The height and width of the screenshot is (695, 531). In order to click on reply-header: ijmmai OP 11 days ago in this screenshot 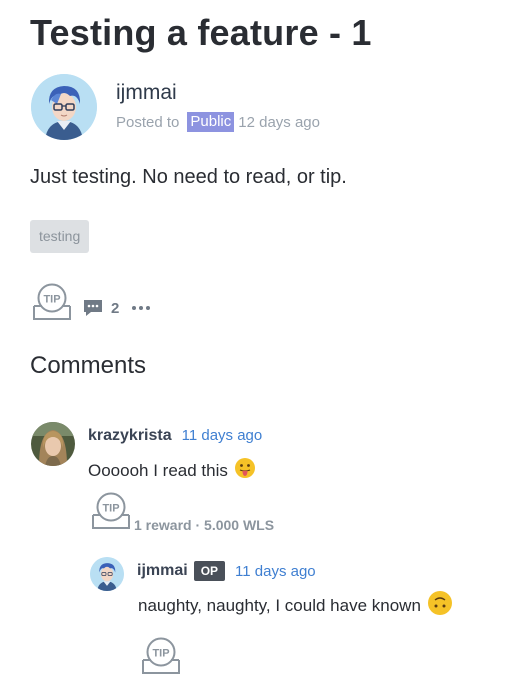, I will do `click(226, 571)`.